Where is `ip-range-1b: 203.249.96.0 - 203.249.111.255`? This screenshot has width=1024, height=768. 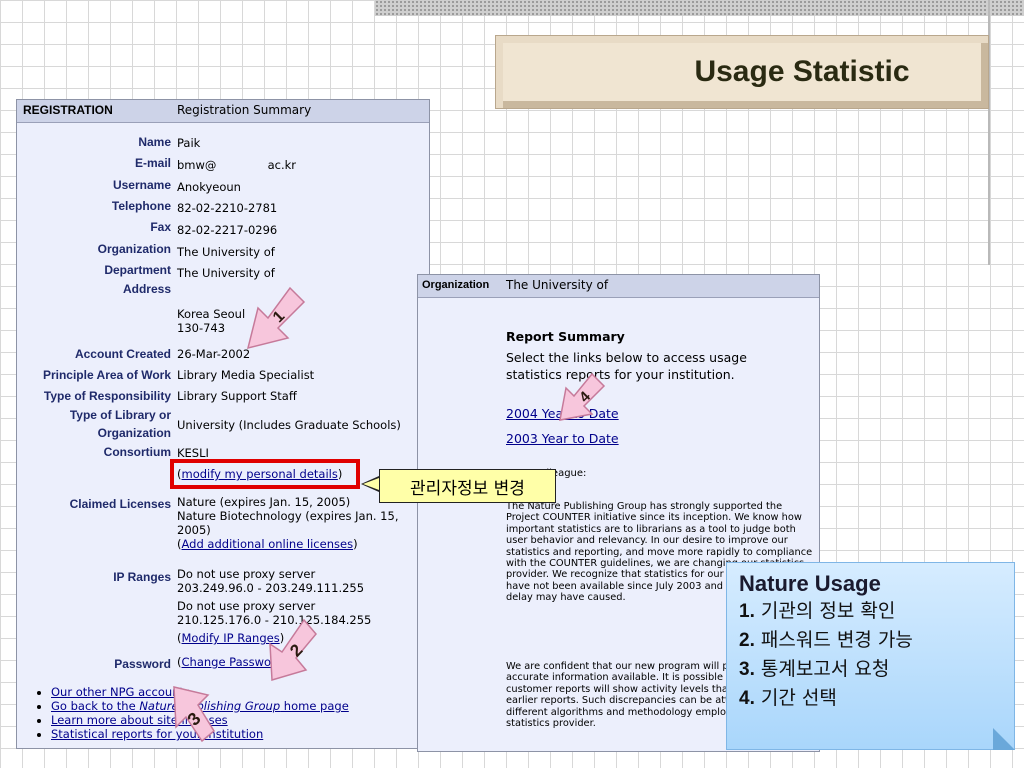
ip-range-1b: 203.249.96.0 - 203.249.111.255 is located at coordinates (271, 588).